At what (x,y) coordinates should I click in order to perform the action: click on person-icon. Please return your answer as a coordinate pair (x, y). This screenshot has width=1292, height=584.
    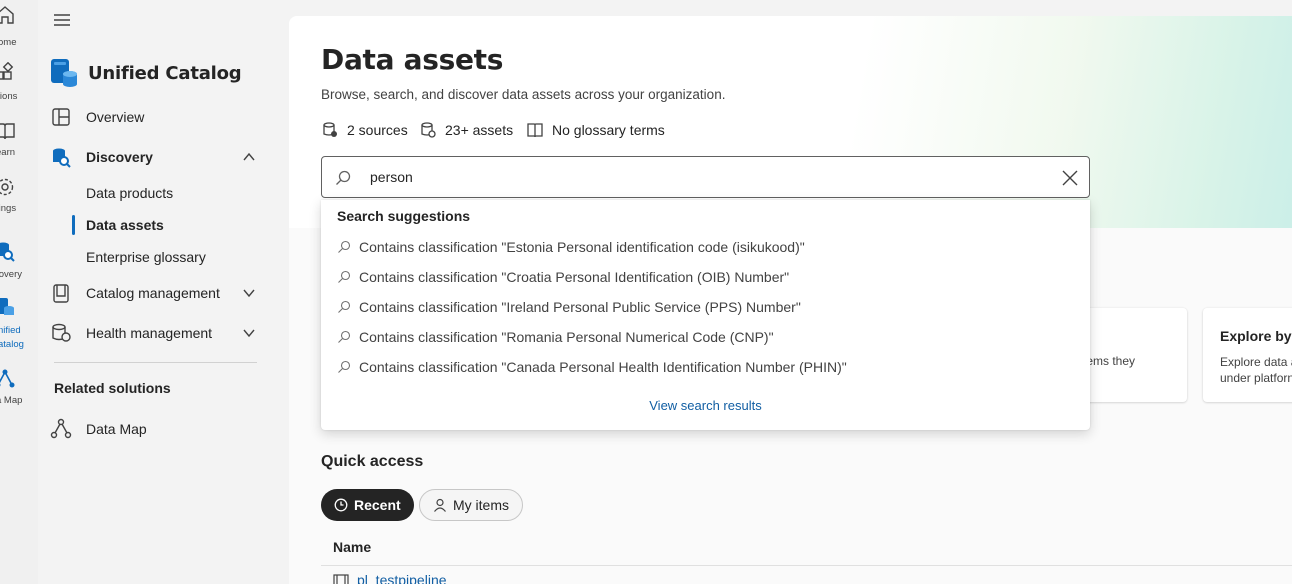
    Looking at the image, I should click on (440, 505).